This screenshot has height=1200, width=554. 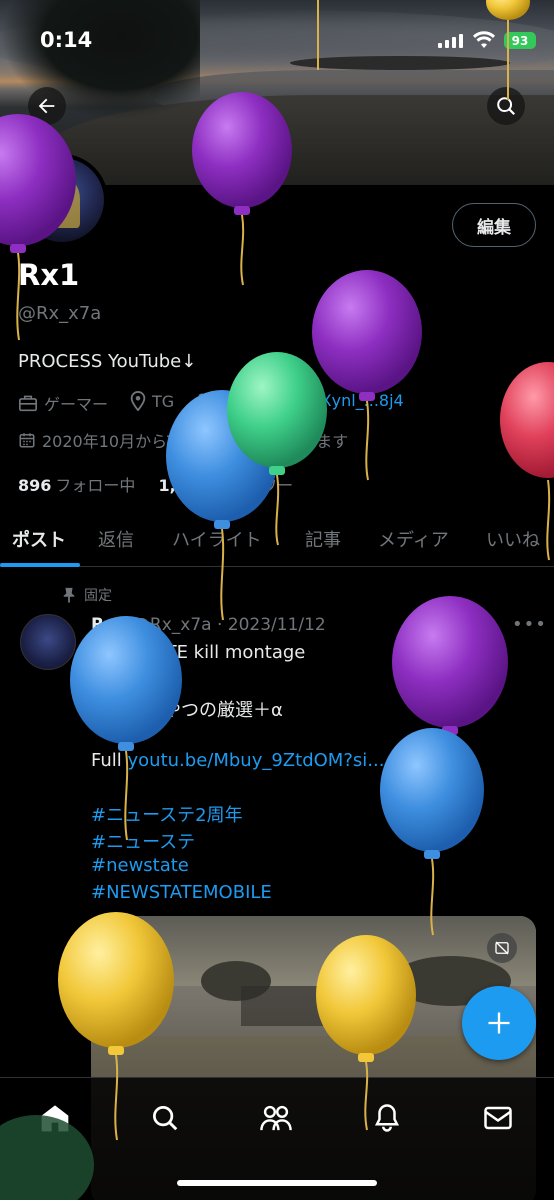 I want to click on post-author-avatar, so click(x=48, y=642).